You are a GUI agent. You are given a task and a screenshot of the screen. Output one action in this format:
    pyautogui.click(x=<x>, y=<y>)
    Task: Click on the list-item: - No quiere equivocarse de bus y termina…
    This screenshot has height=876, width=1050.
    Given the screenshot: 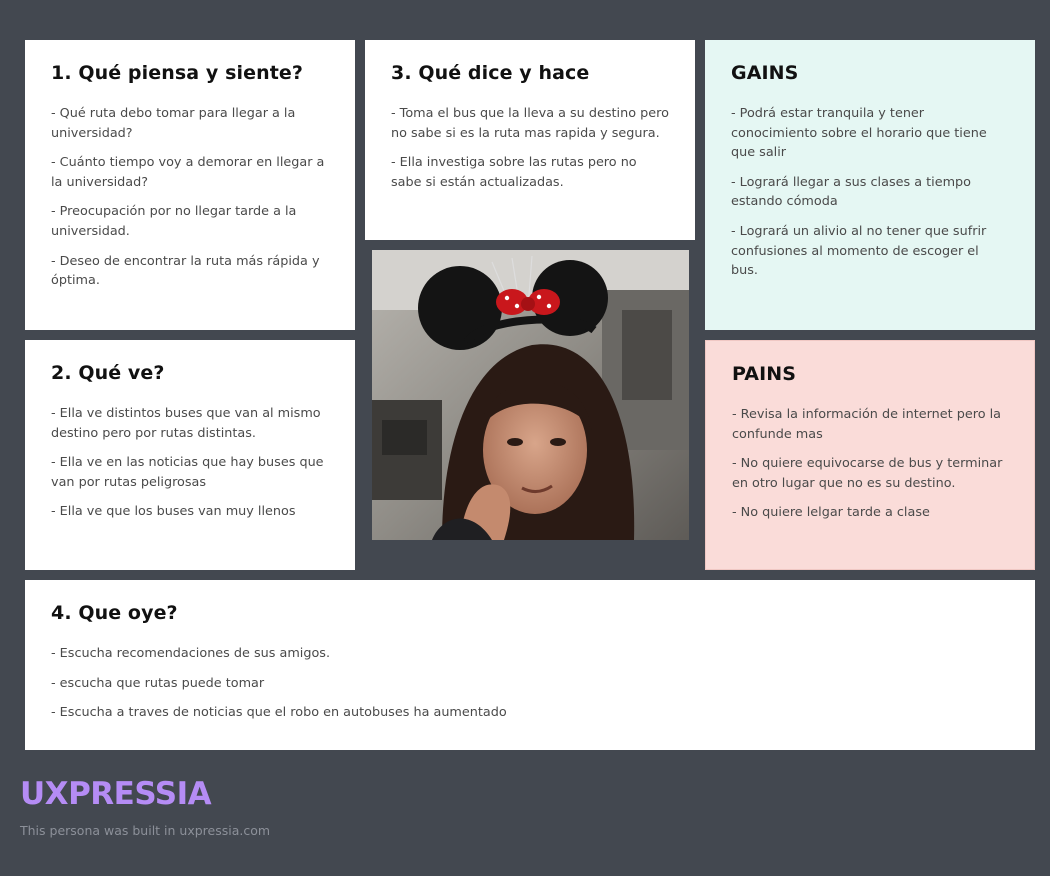 What is the action you would take?
    pyautogui.click(x=867, y=473)
    